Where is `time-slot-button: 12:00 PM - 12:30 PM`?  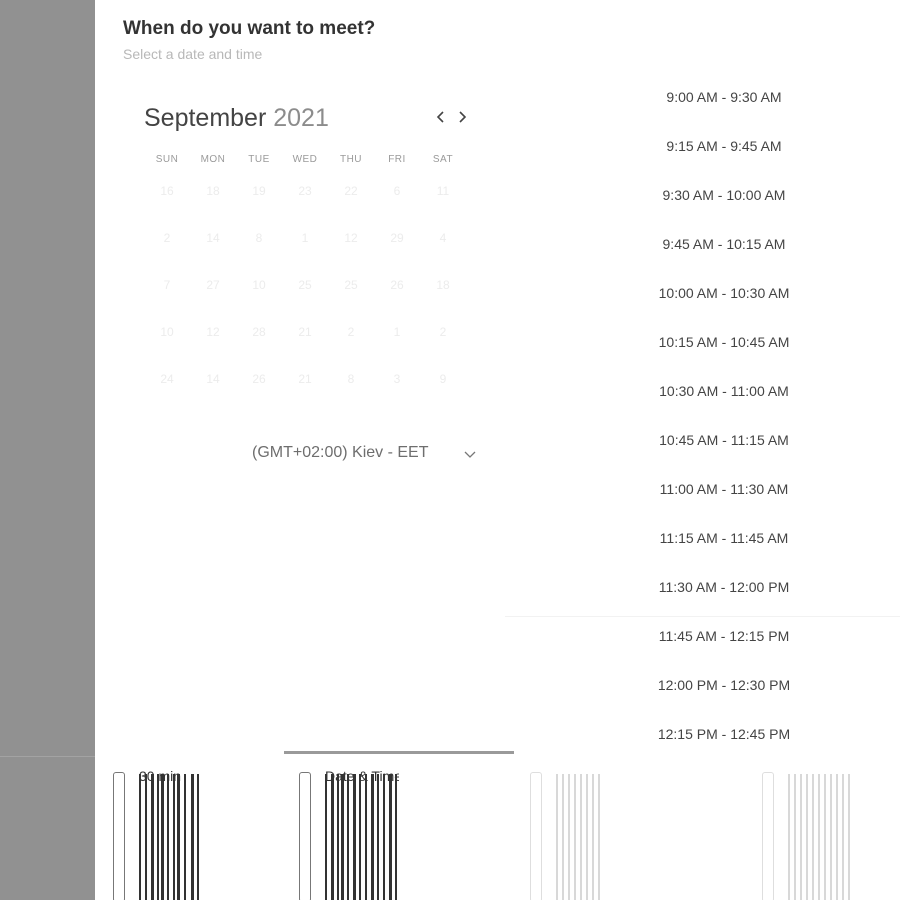
time-slot-button: 12:00 PM - 12:30 PM is located at coordinates (724, 685).